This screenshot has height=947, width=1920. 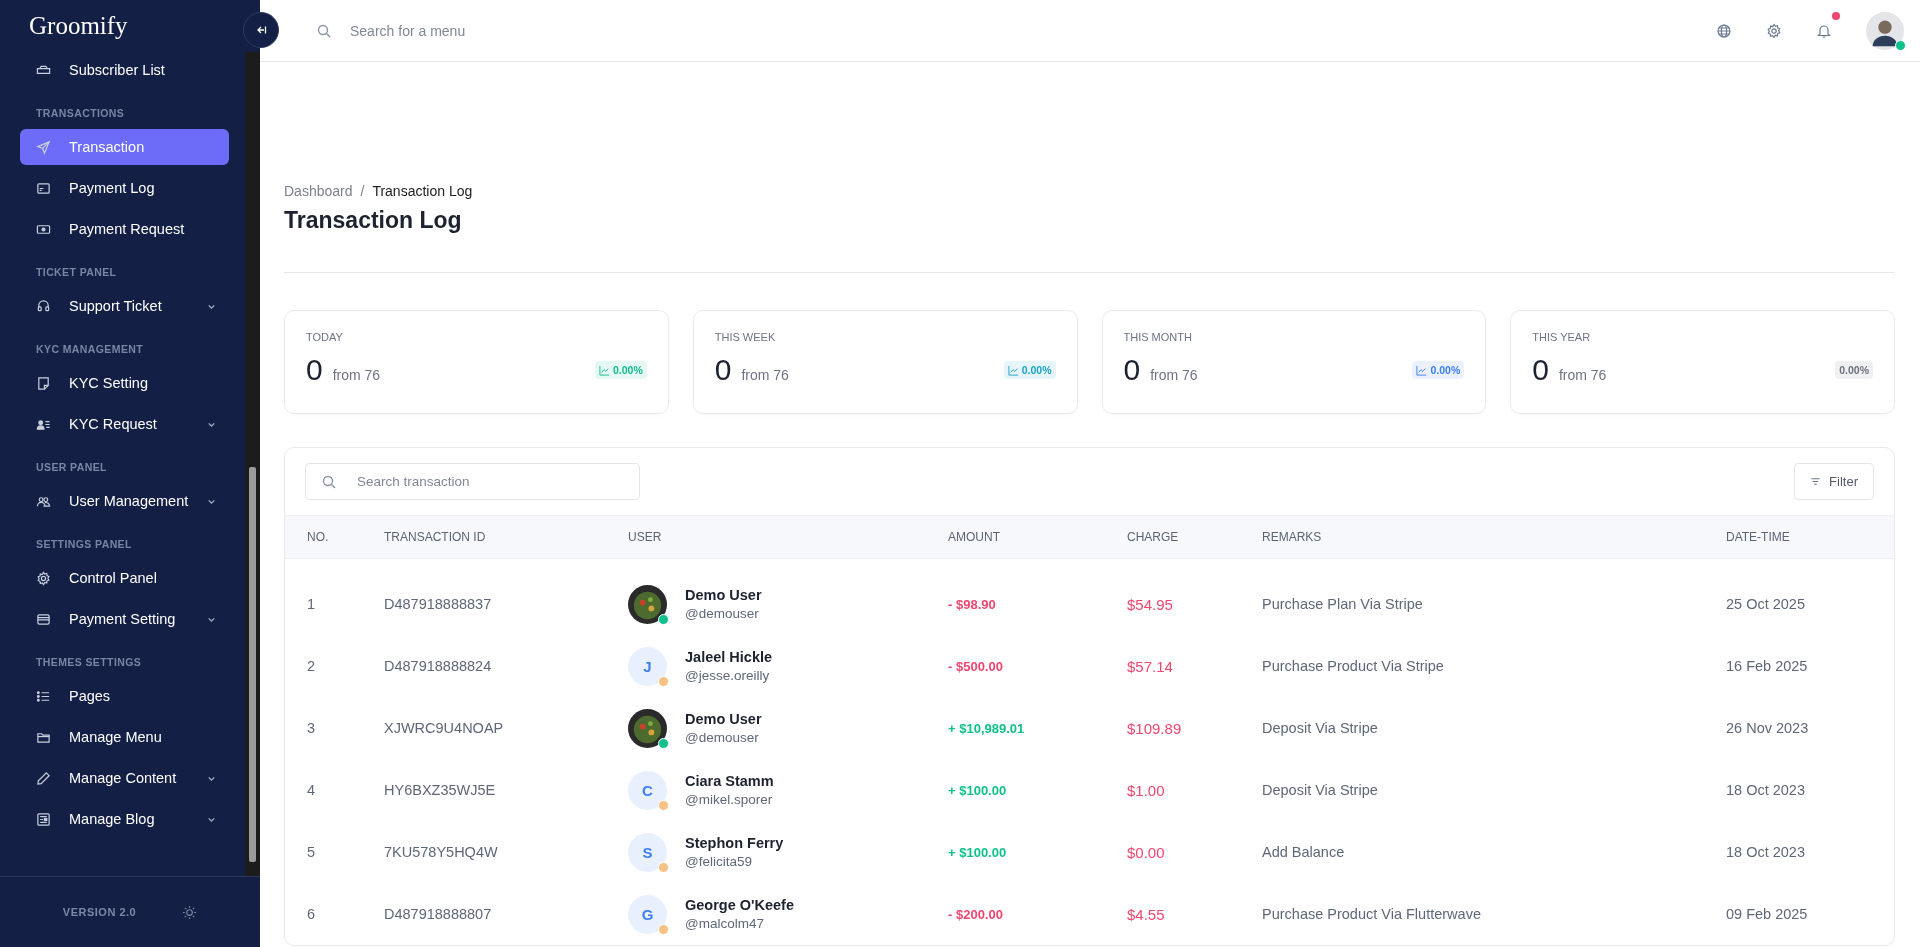 What do you see at coordinates (972, 604) in the screenshot?
I see `amount: - $98.90` at bounding box center [972, 604].